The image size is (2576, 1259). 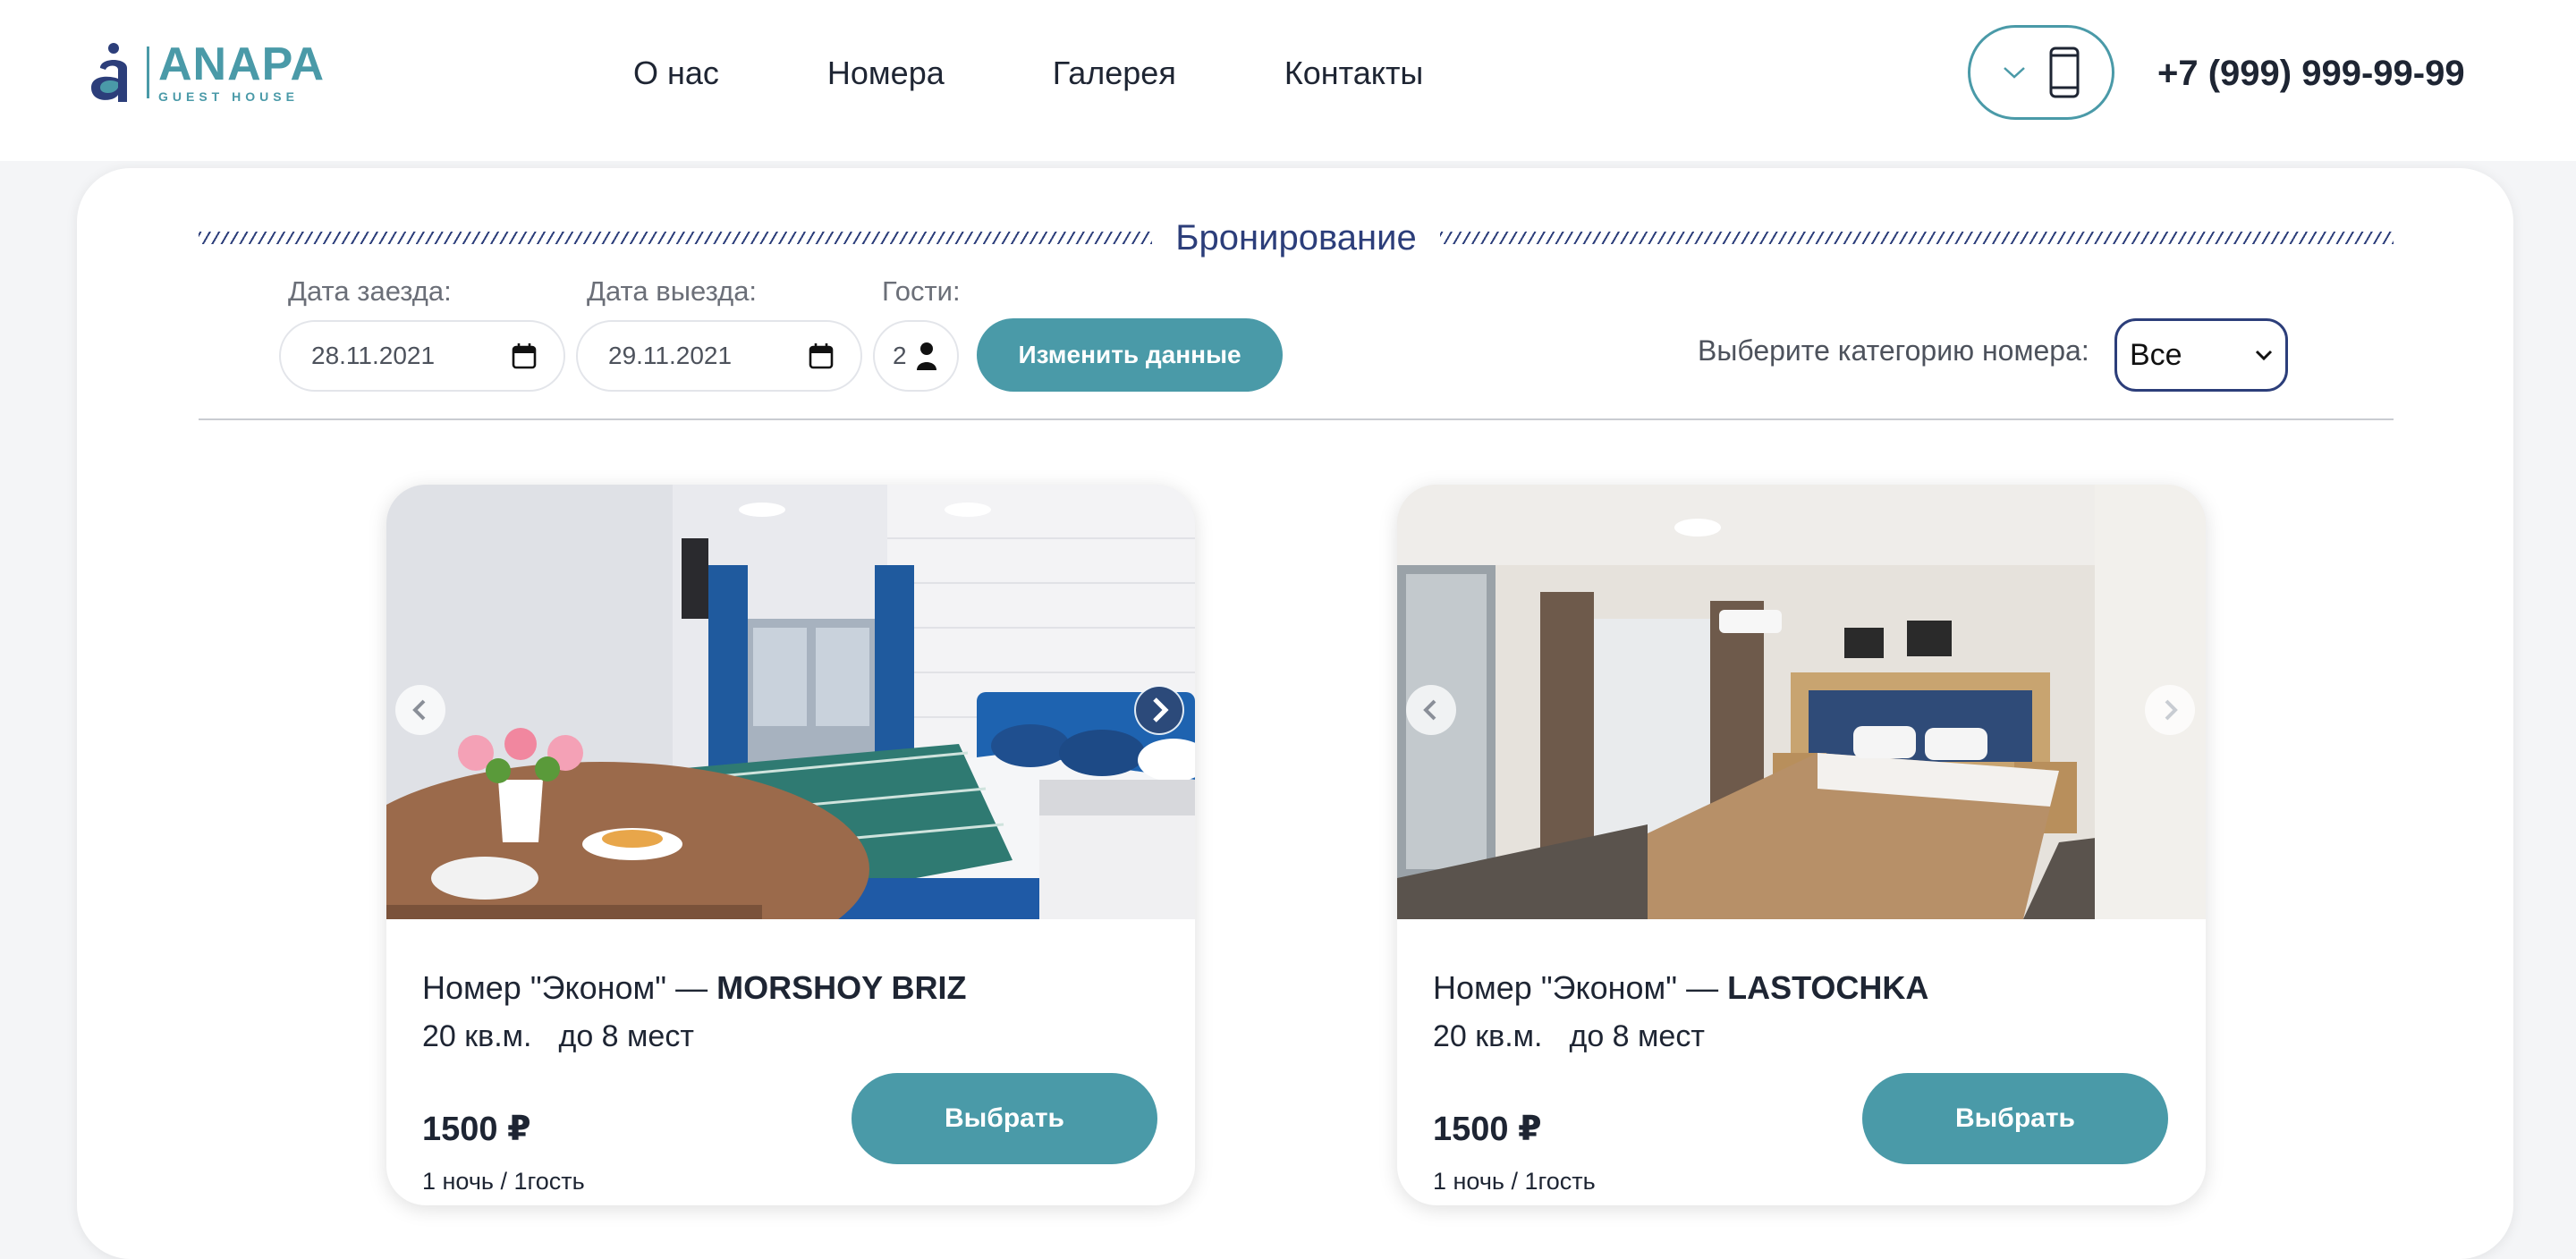 What do you see at coordinates (900, 355) in the screenshot?
I see `guests-value: 2` at bounding box center [900, 355].